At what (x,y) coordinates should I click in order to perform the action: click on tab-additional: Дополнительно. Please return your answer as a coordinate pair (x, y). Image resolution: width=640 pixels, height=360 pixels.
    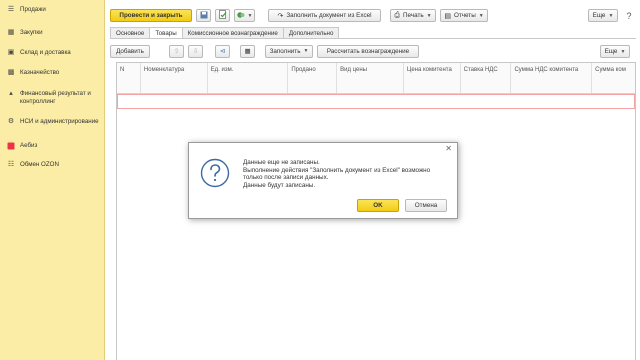
    Looking at the image, I should click on (311, 32).